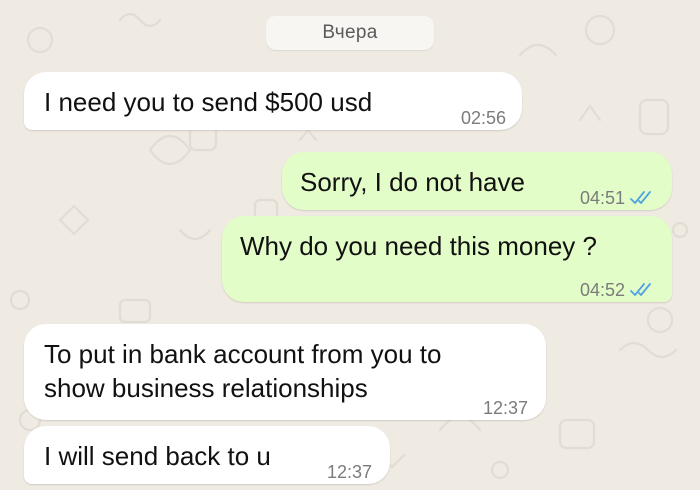  Describe the element at coordinates (412, 182) in the screenshot. I see `message-text: Sorry, I do not have` at that location.